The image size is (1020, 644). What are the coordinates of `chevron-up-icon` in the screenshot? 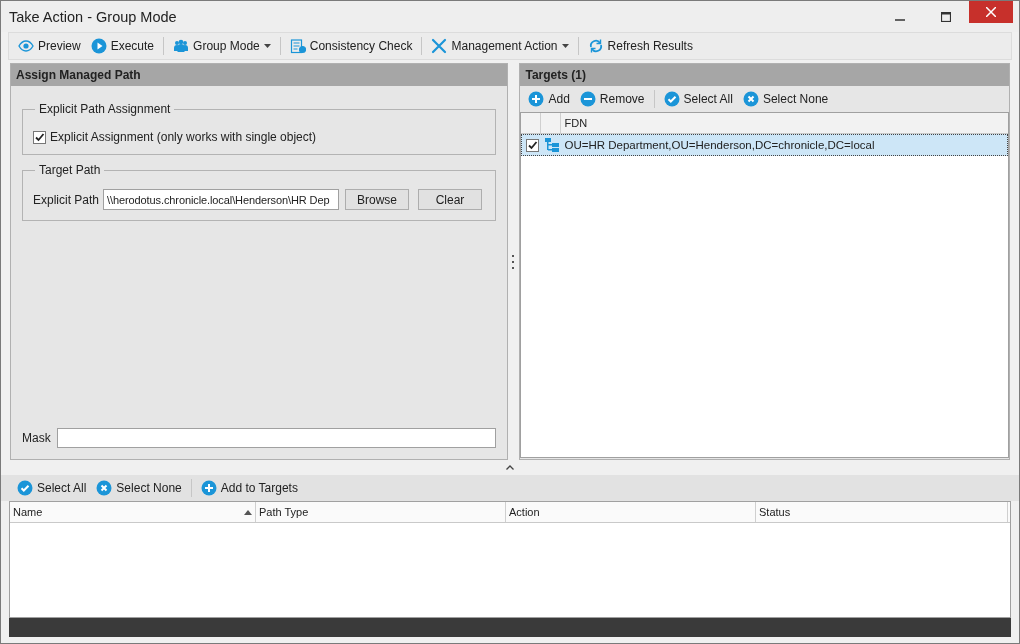 It's located at (510, 467).